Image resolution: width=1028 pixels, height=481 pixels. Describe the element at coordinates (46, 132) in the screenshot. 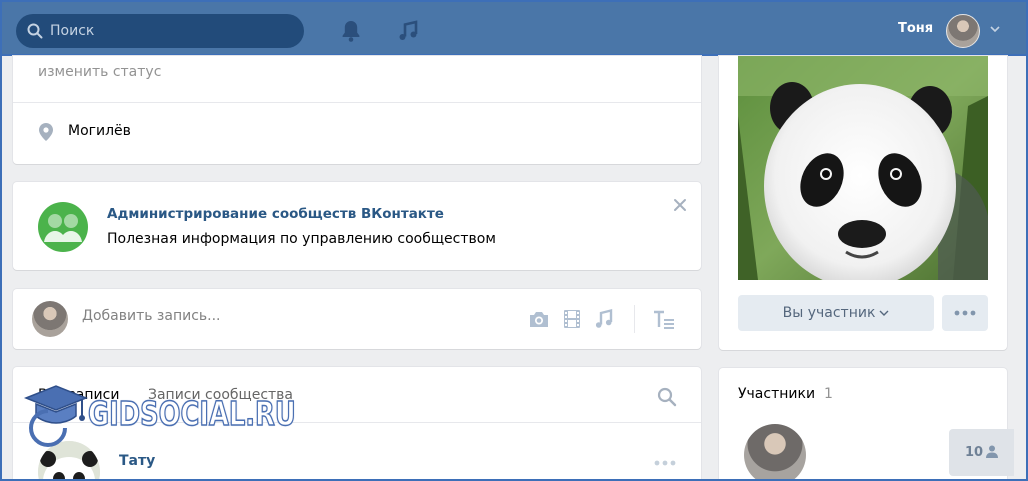

I see `location-pin-icon` at that location.